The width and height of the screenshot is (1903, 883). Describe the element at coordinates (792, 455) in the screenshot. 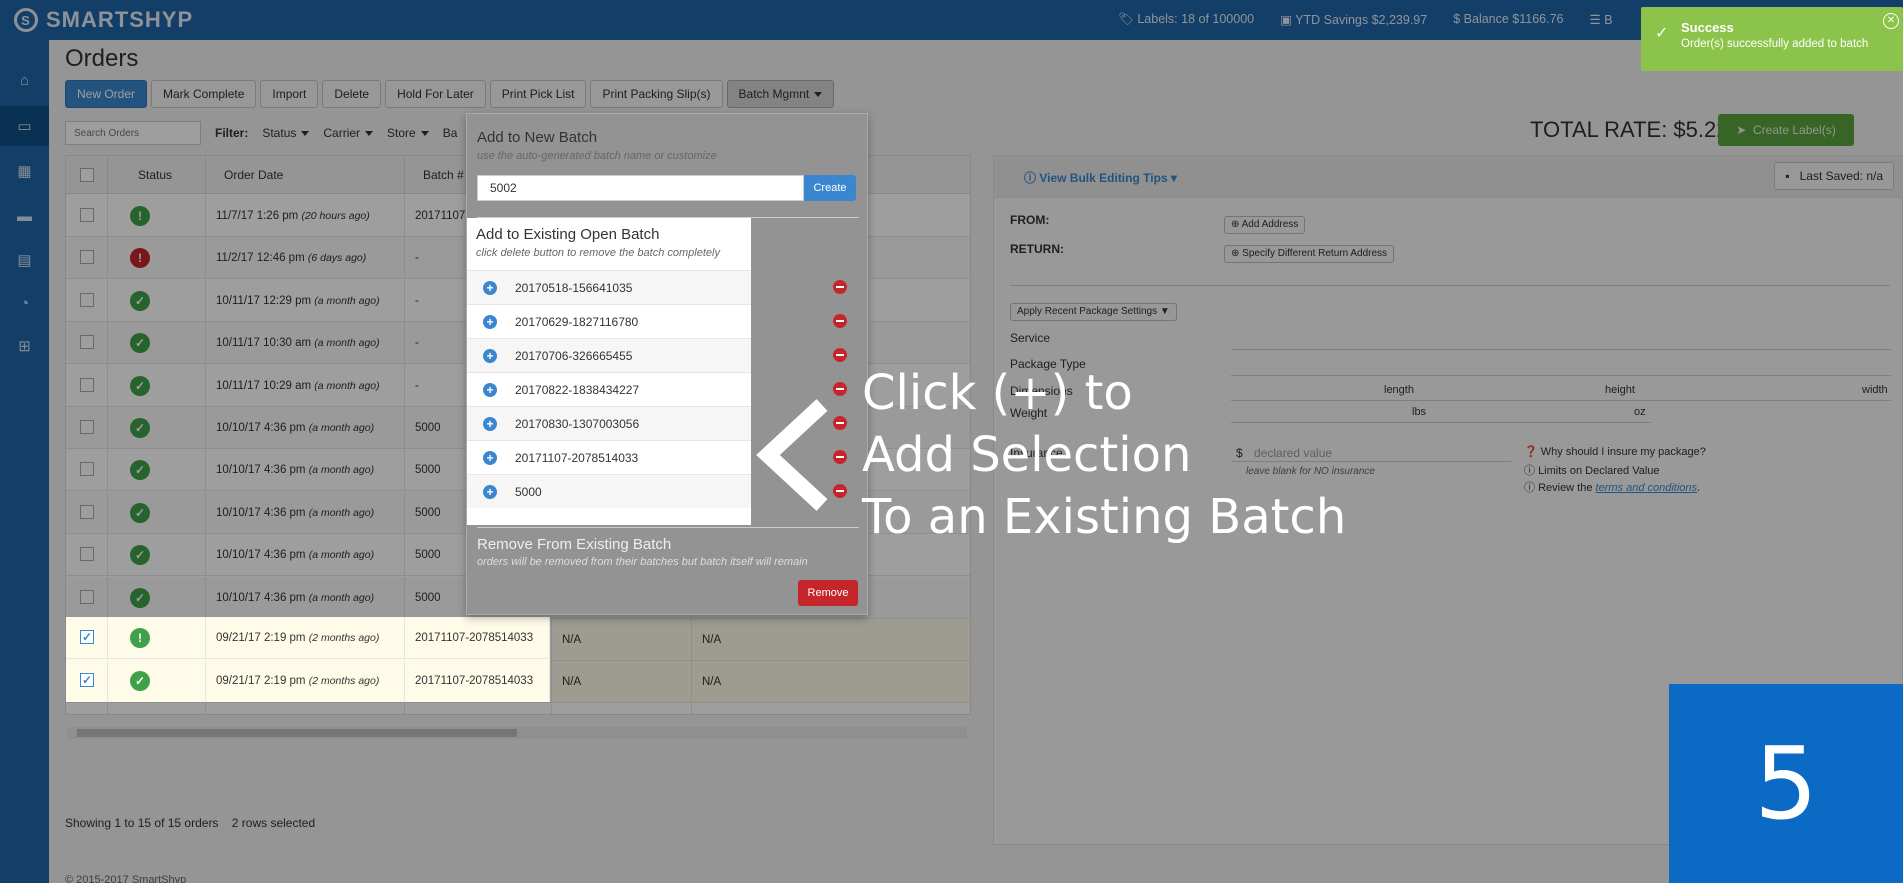

I see `chevron-left-icon` at that location.